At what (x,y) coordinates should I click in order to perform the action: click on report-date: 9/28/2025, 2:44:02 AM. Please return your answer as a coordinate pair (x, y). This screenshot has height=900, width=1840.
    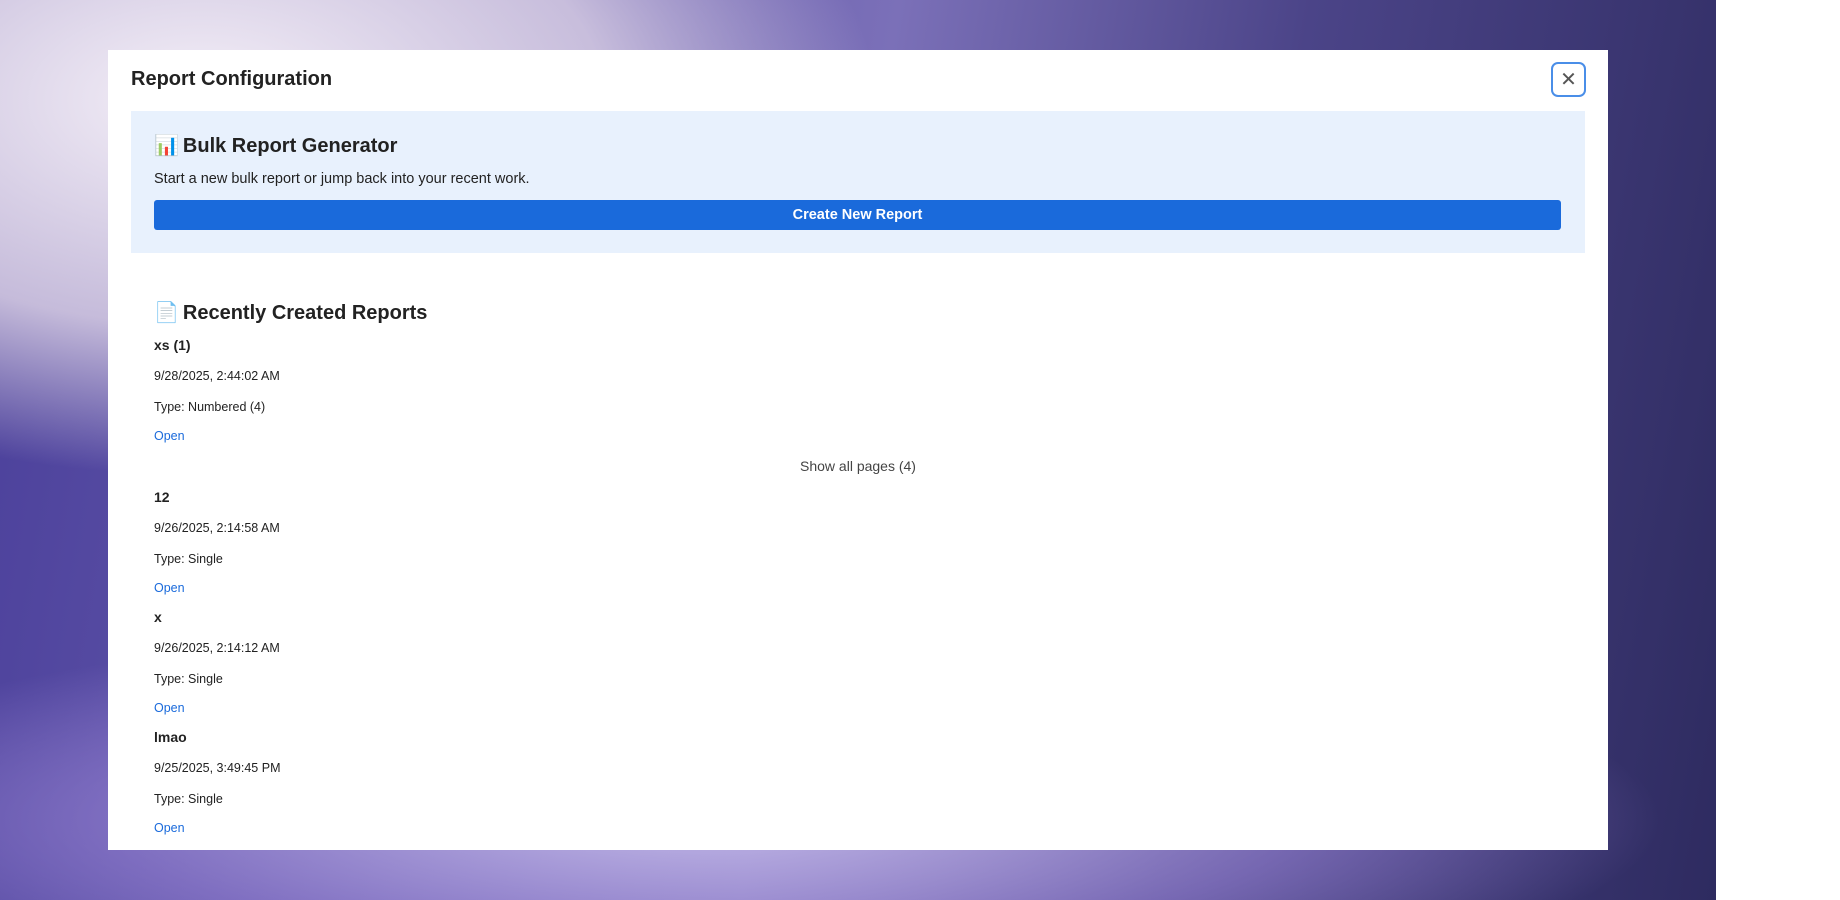
    Looking at the image, I should click on (217, 376).